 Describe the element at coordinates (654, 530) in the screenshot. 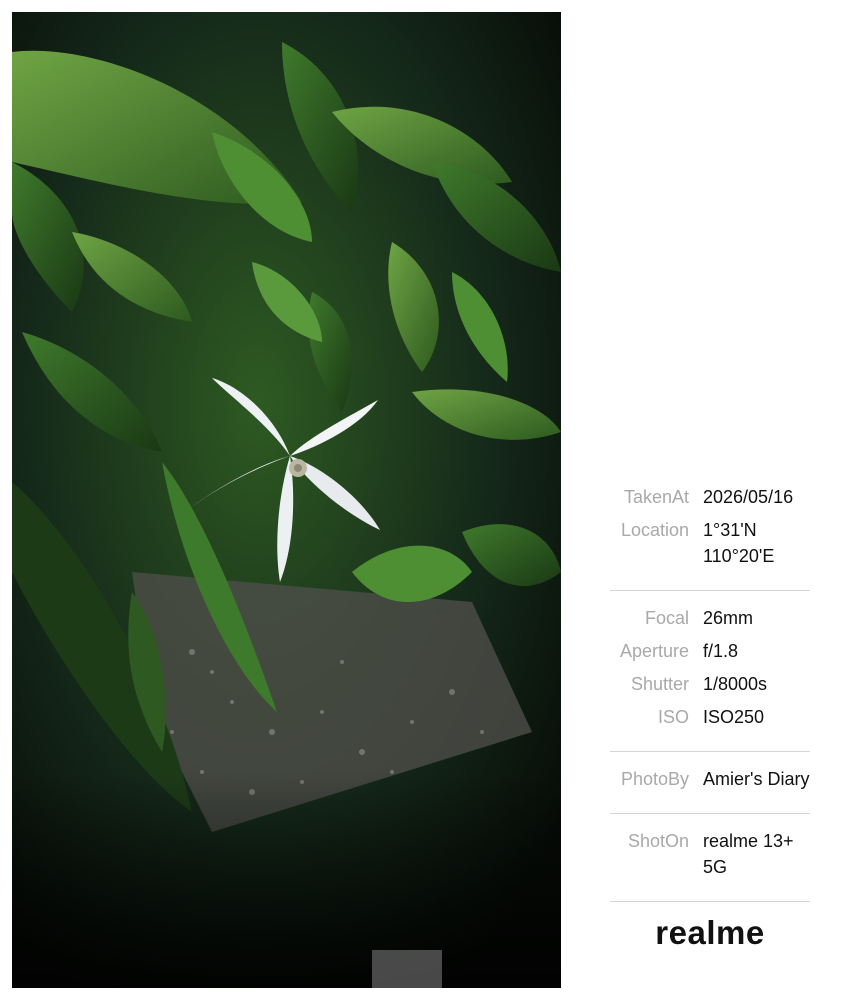

I see `location-label: Location` at that location.